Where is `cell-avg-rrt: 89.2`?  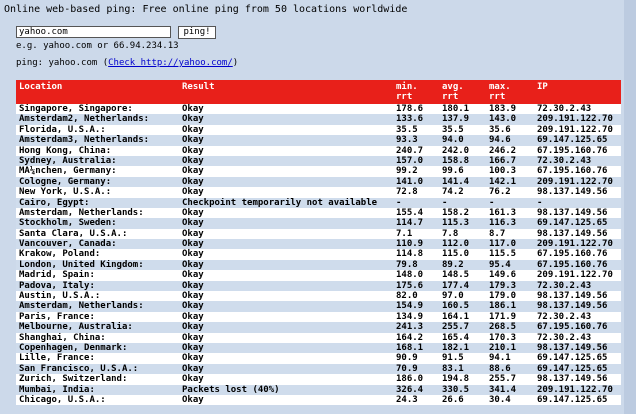 cell-avg-rrt: 89.2 is located at coordinates (462, 265).